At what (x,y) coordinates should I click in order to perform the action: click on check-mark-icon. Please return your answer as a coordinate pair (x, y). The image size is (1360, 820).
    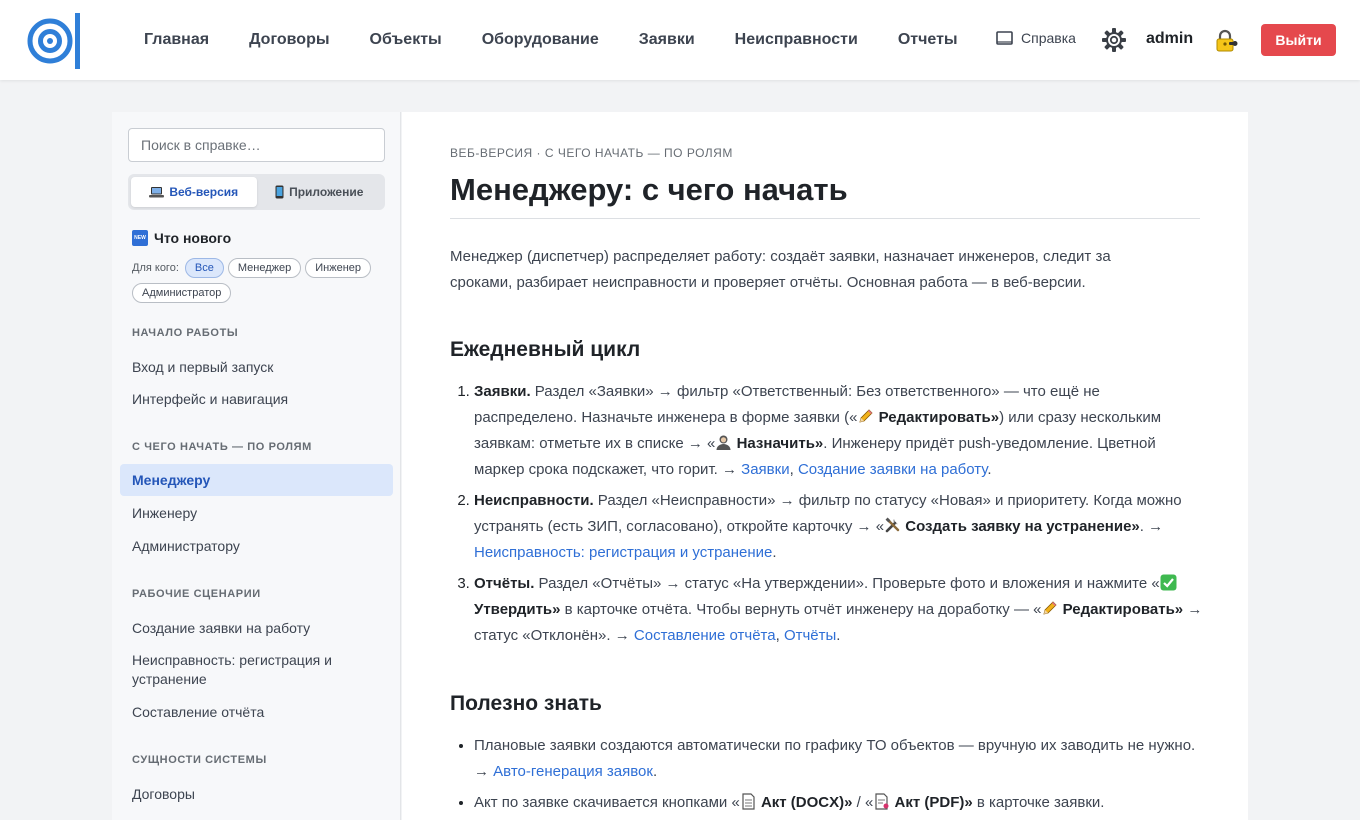
    Looking at the image, I should click on (1168, 582).